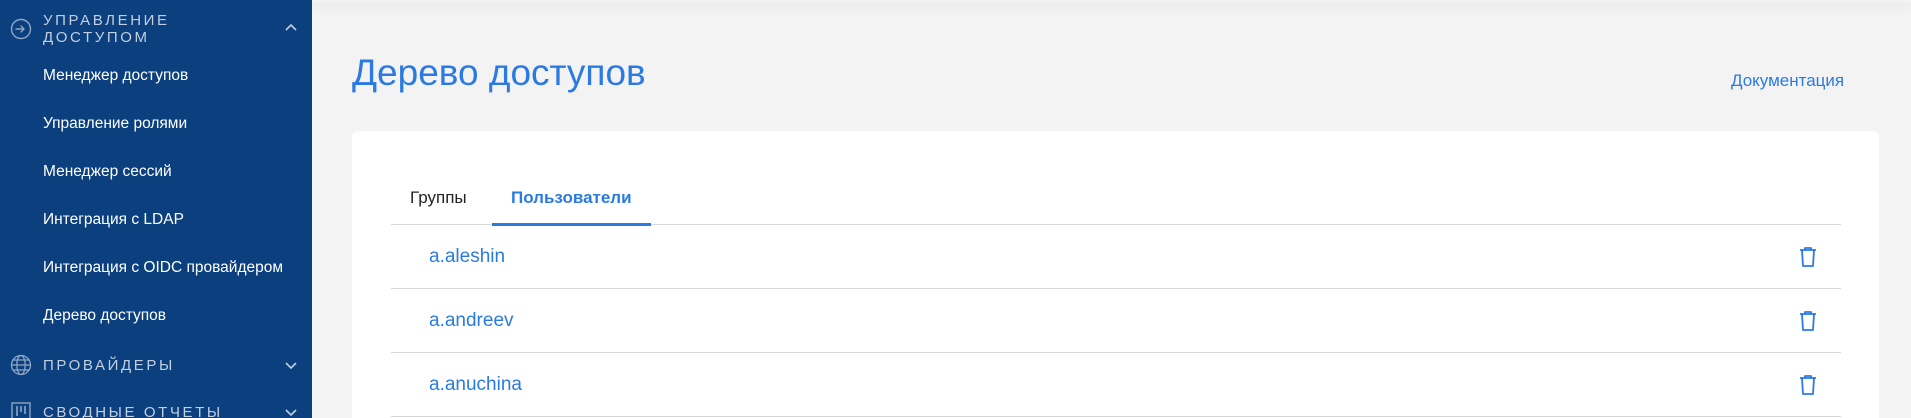  Describe the element at coordinates (471, 321) in the screenshot. I see `user-name-link: a.andreev` at that location.